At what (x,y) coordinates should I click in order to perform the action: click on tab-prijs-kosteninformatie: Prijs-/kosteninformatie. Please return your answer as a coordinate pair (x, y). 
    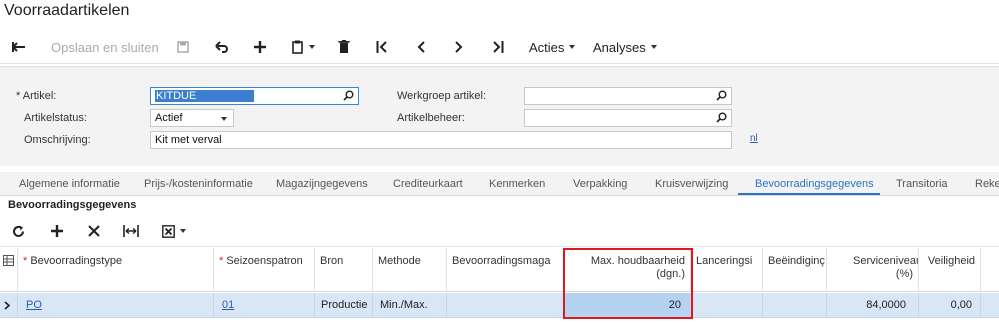
    Looking at the image, I should click on (198, 184).